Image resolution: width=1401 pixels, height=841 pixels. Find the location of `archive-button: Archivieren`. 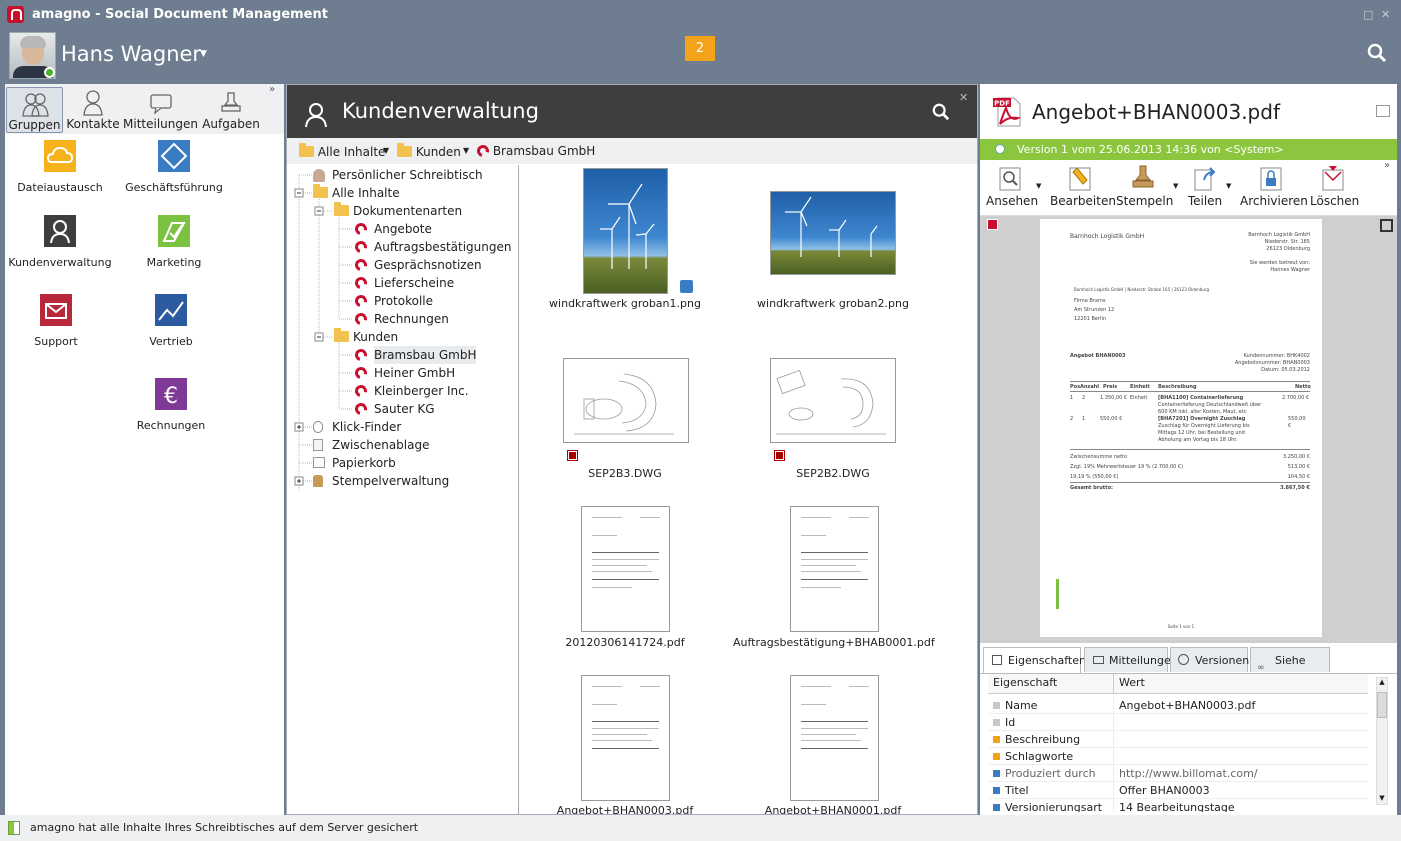

archive-button: Archivieren is located at coordinates (1274, 186).